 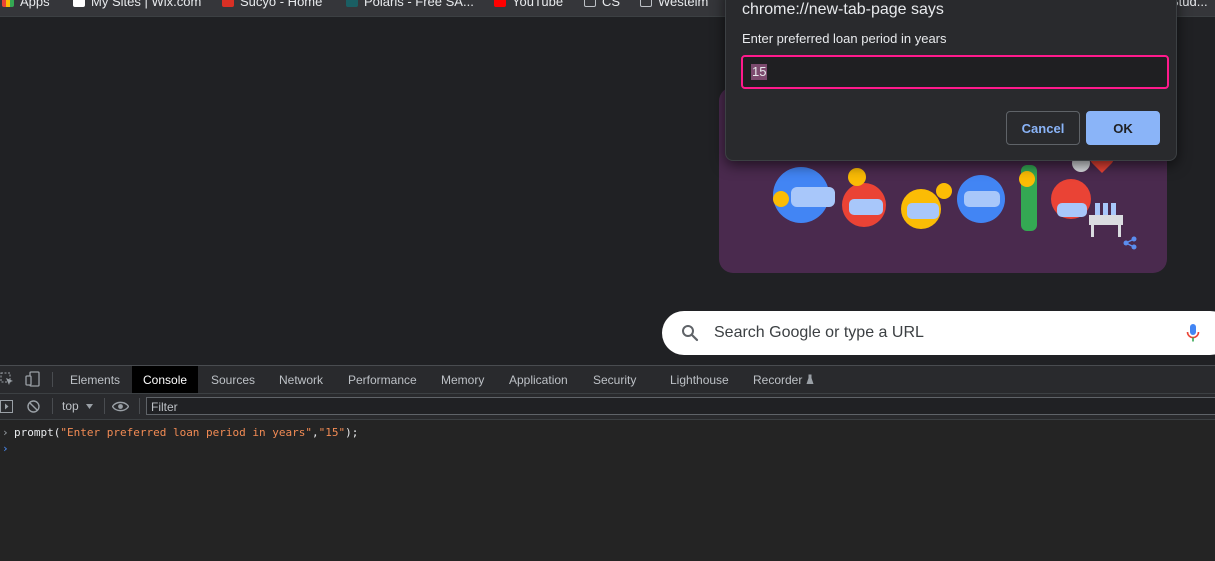 I want to click on tab-security: Security, so click(x=614, y=379).